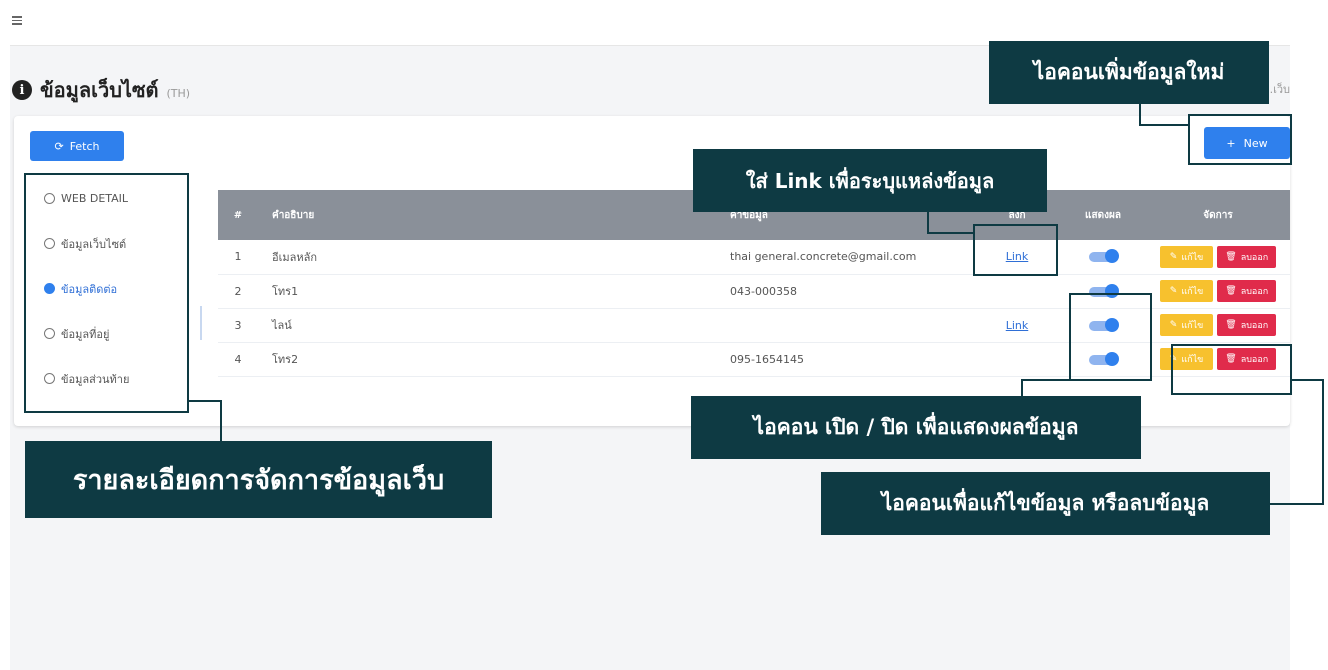 The width and height of the screenshot is (1328, 670). Describe the element at coordinates (870, 180) in the screenshot. I see `annotation-link-source: ใส่ Link เพื่อระบุแหล่งข้อมูล` at that location.